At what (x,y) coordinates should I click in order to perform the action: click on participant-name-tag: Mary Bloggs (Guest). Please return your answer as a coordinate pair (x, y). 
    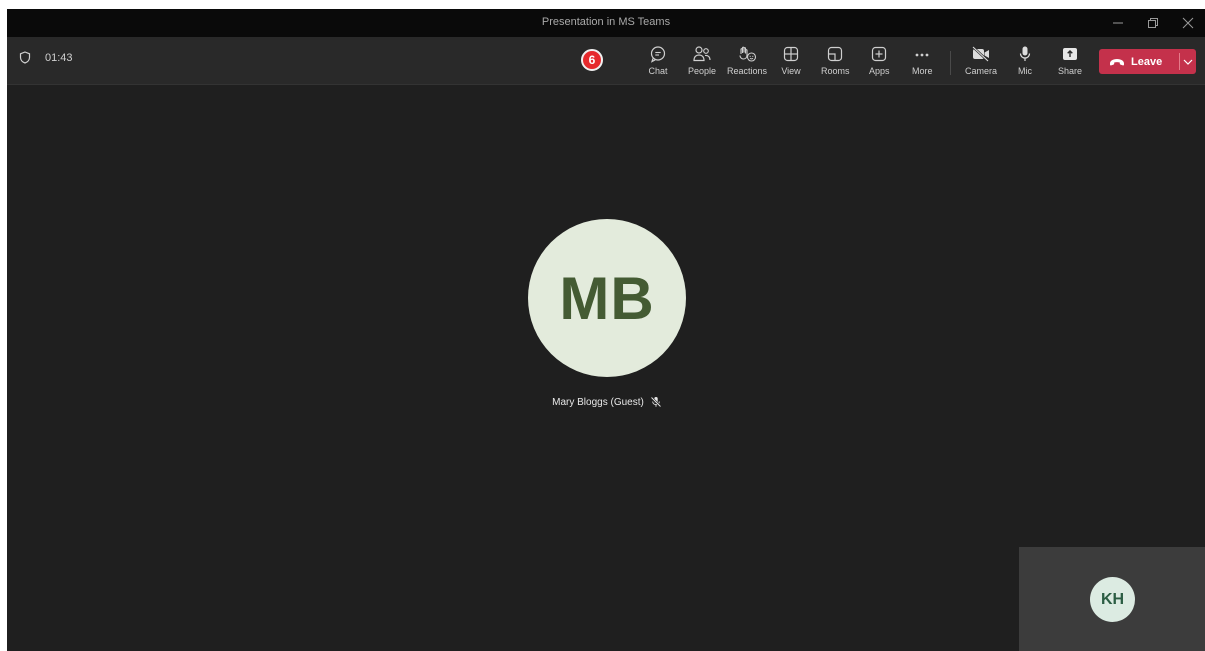
    Looking at the image, I should click on (607, 402).